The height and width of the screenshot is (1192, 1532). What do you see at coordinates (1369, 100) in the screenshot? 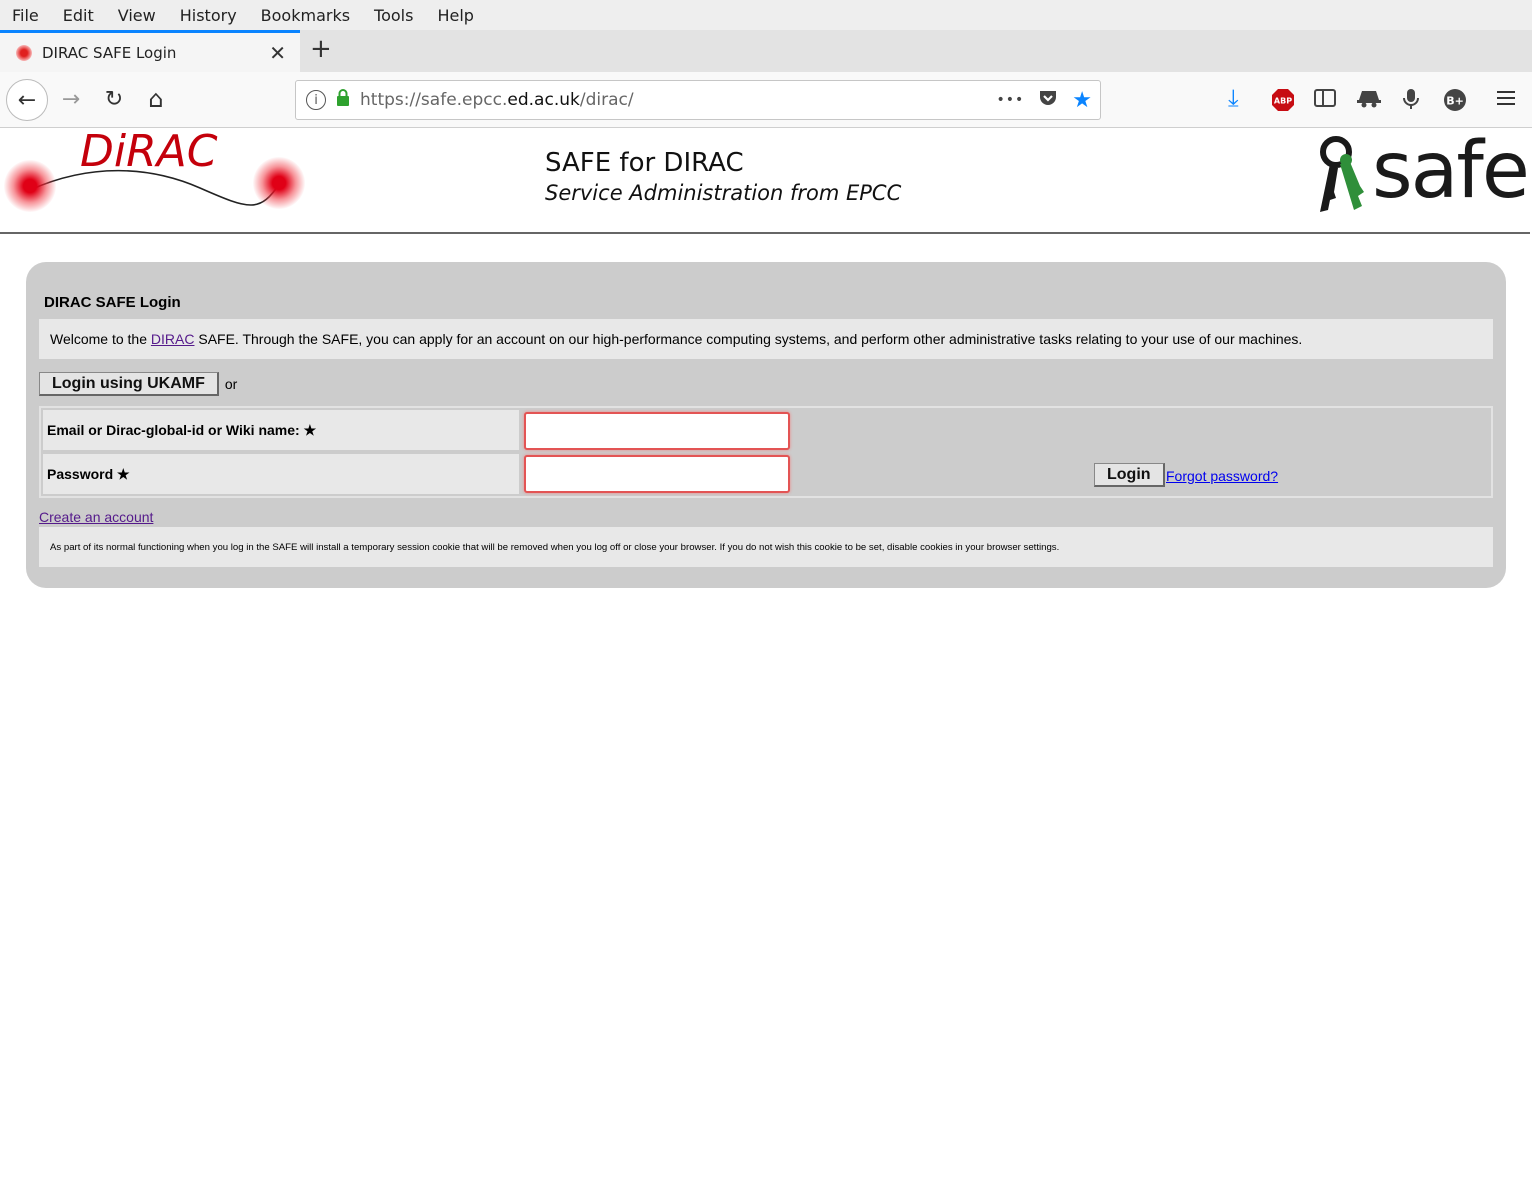
I see `private-browsing-icon` at bounding box center [1369, 100].